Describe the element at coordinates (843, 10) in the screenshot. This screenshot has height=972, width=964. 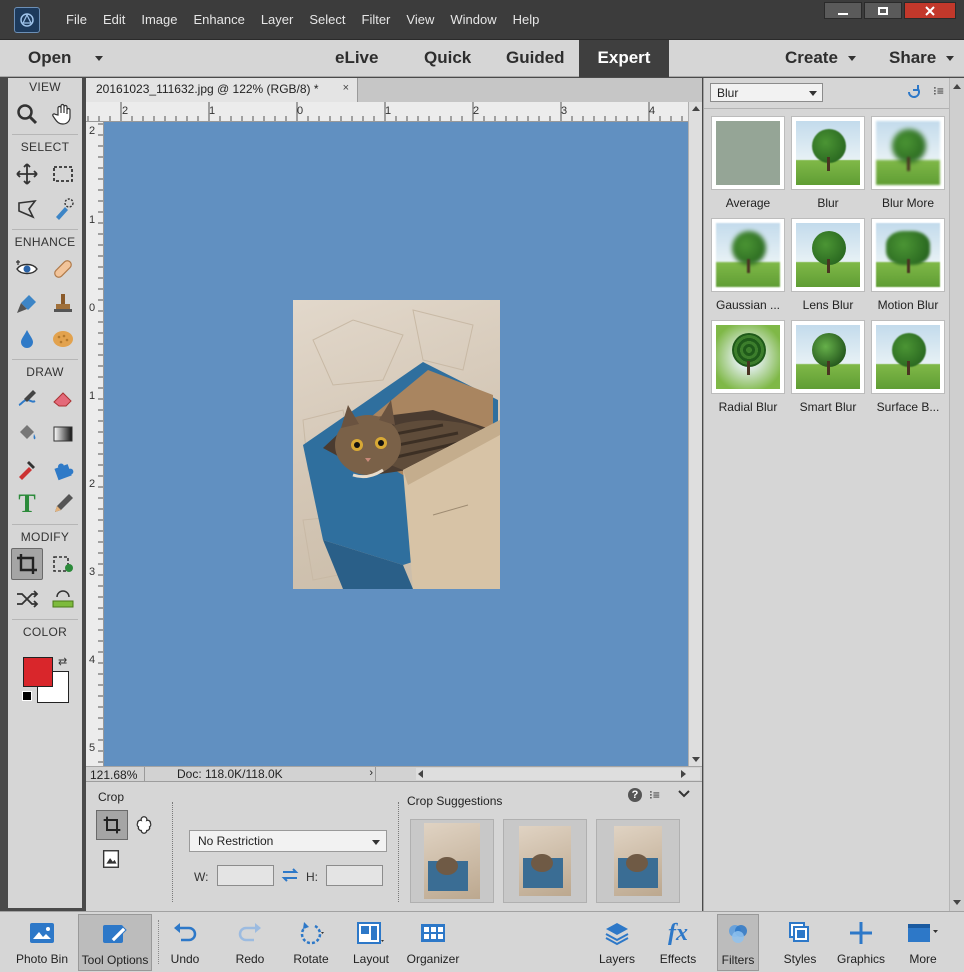
I see `minimize-button` at that location.